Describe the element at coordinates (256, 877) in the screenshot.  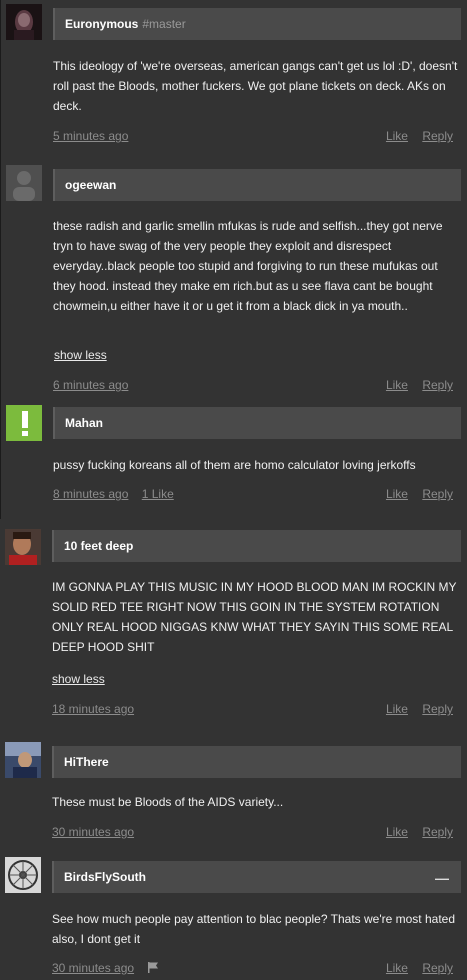
I see `username-bar: BirdsFlySouth —` at that location.